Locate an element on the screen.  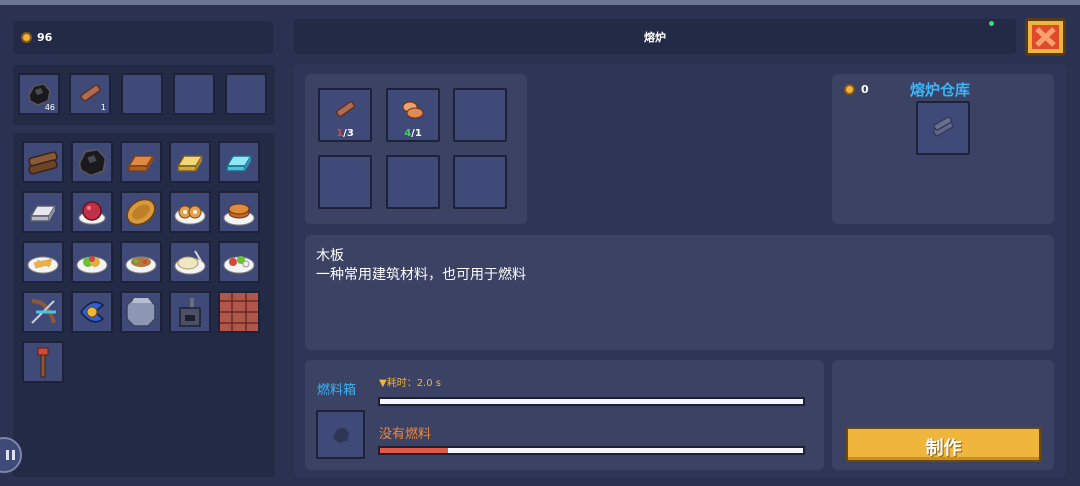
pancake-plate-icon is located at coordinates (239, 214).